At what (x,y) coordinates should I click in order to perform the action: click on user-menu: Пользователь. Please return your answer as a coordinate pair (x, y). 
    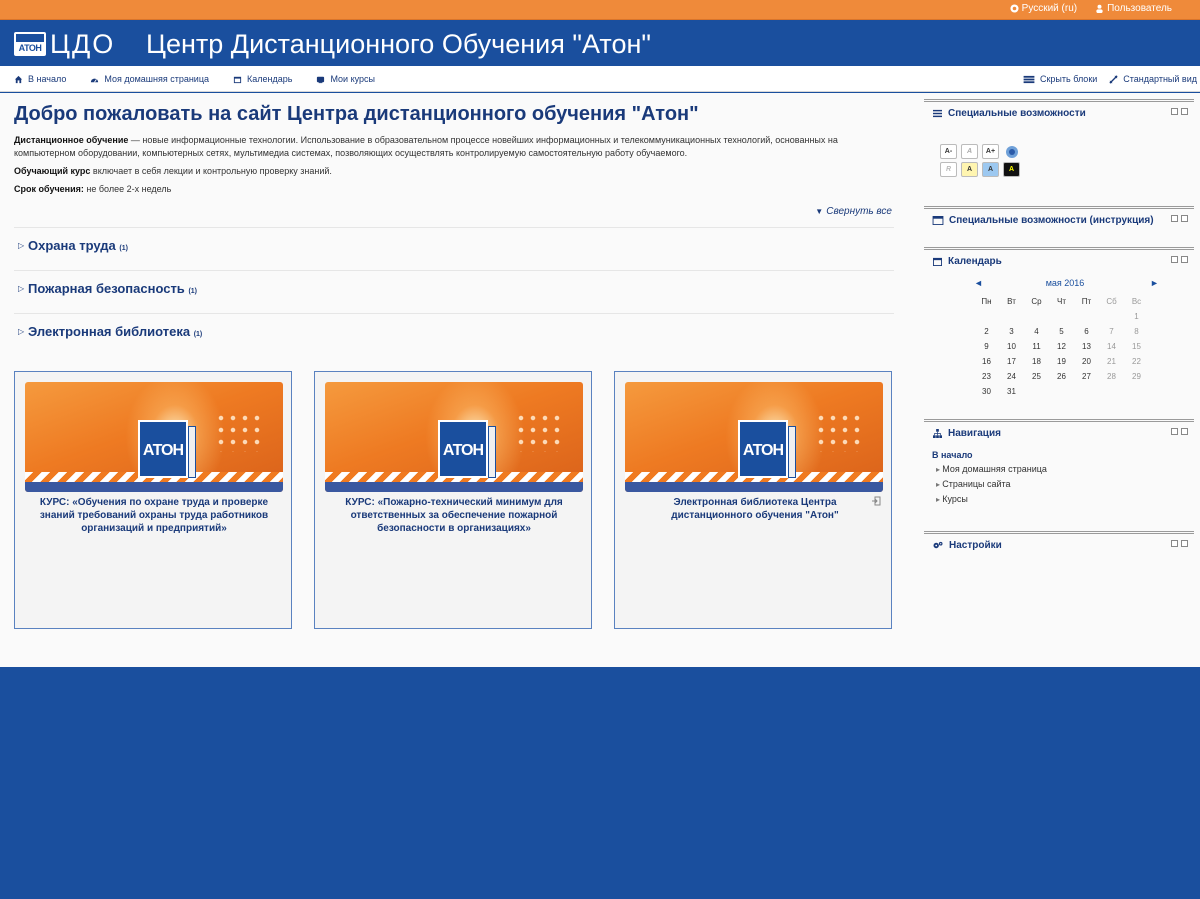
    Looking at the image, I should click on (1133, 8).